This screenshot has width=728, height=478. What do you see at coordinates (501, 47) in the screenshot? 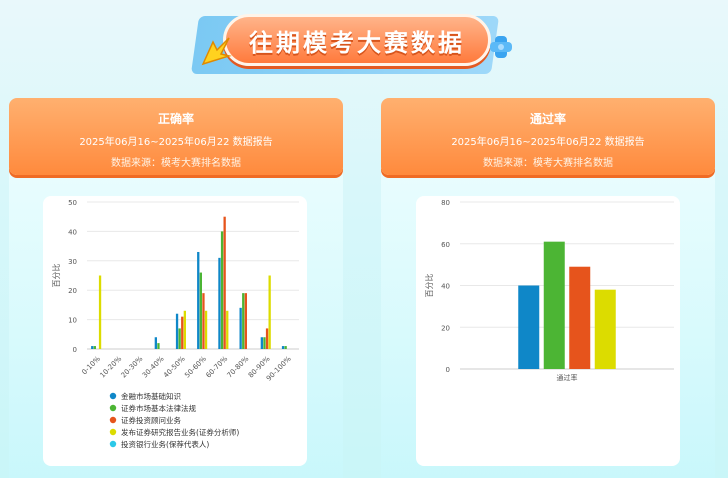
I see `puzzle-piece-icon` at bounding box center [501, 47].